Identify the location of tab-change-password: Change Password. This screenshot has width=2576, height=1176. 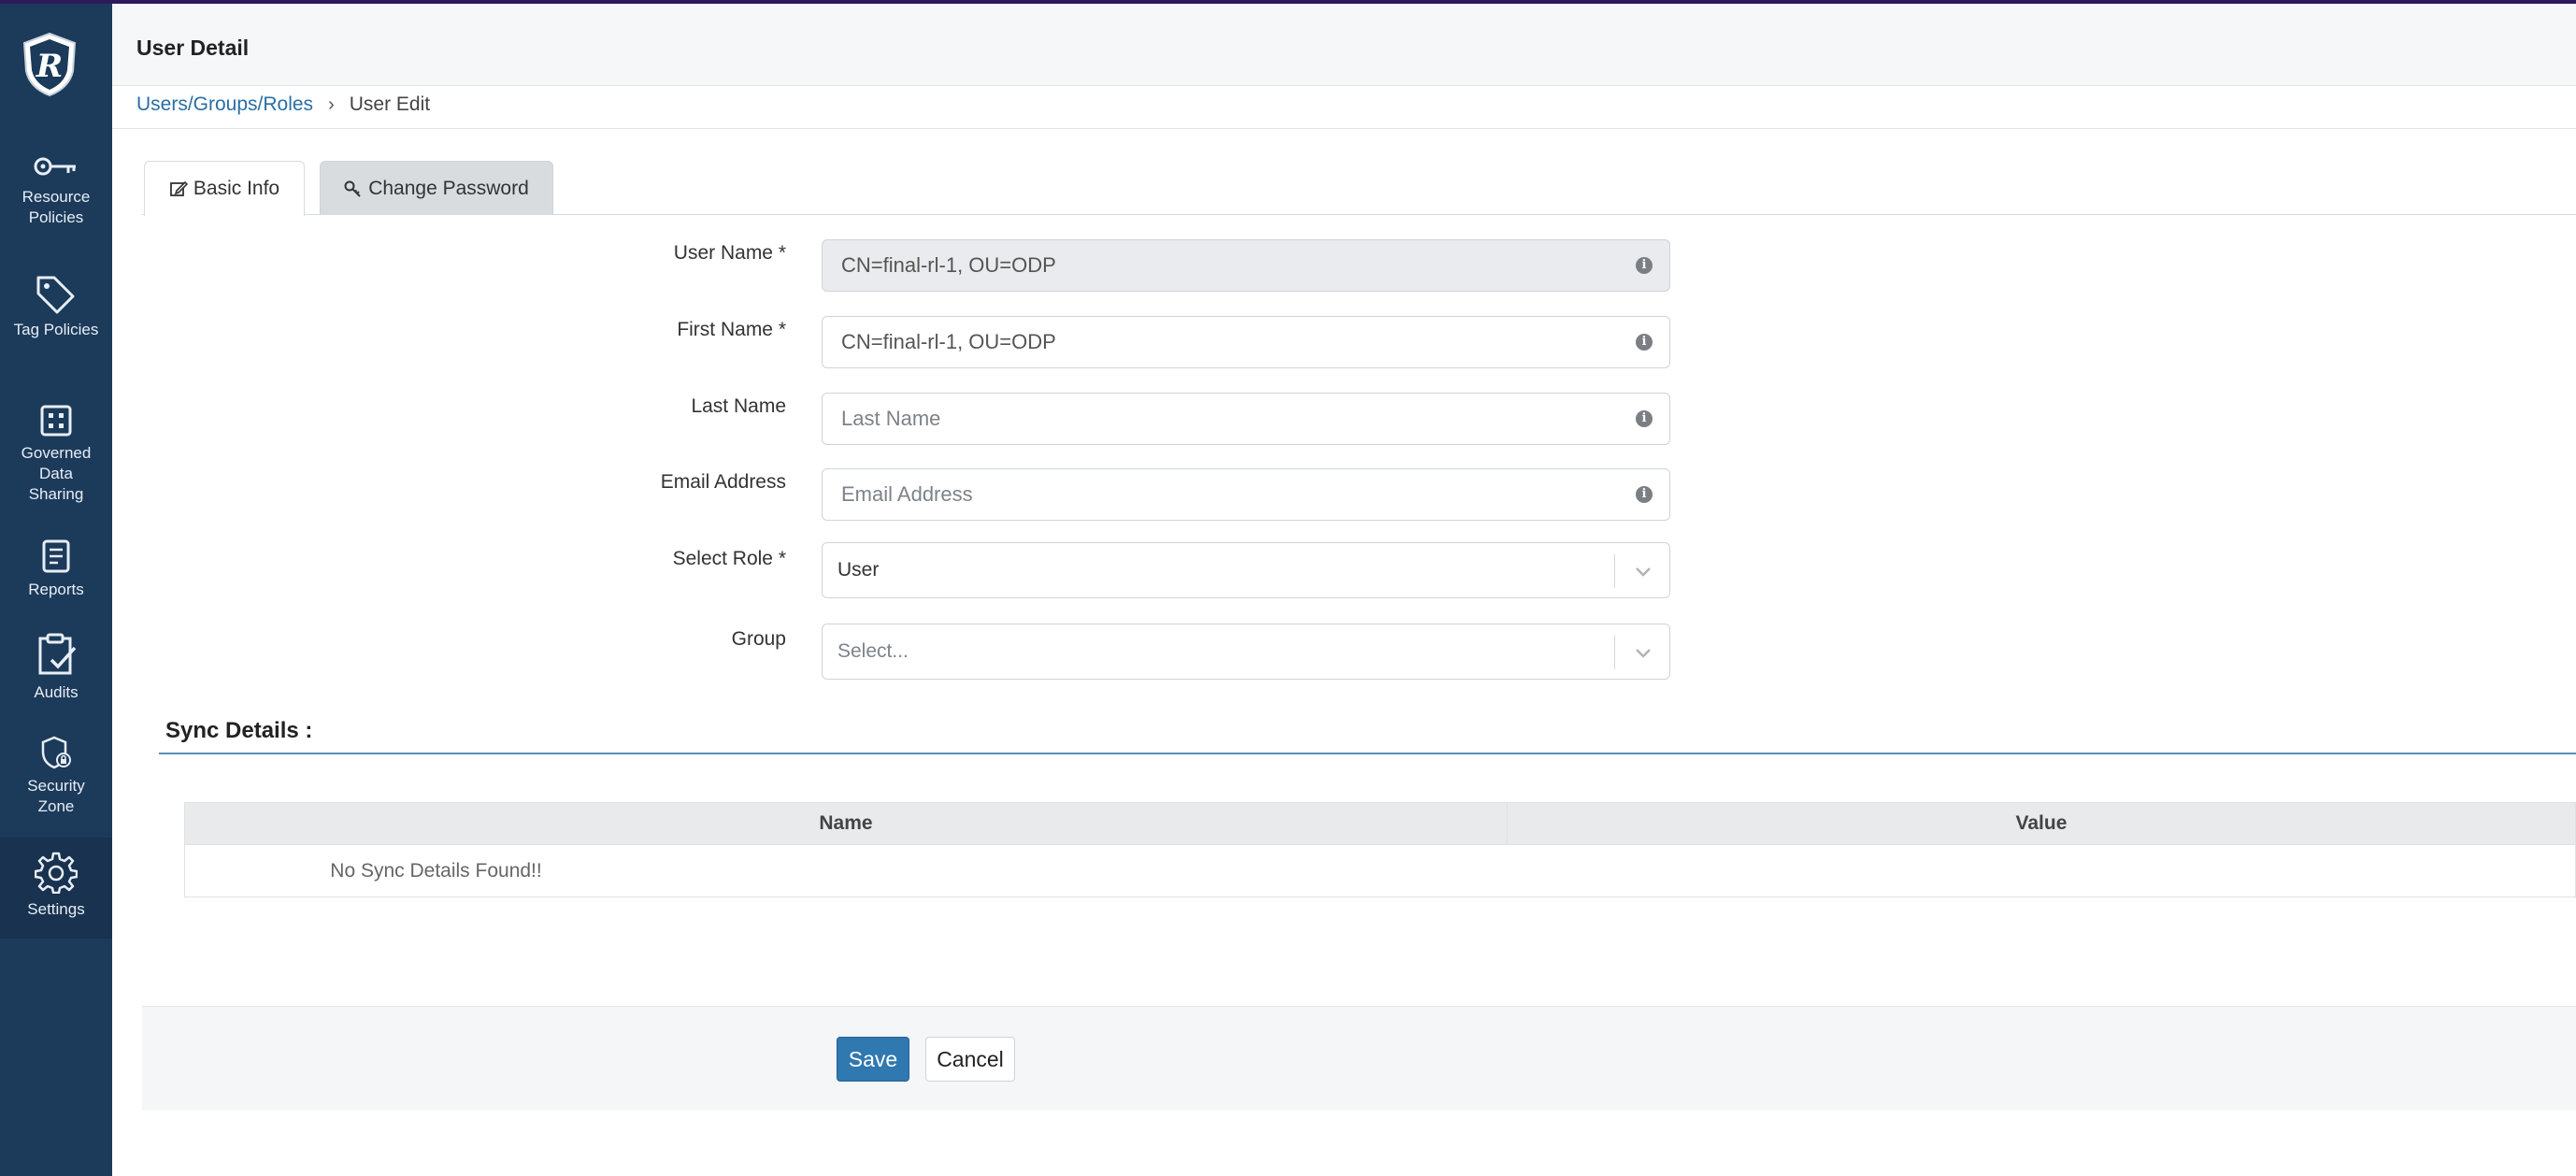
(436, 188).